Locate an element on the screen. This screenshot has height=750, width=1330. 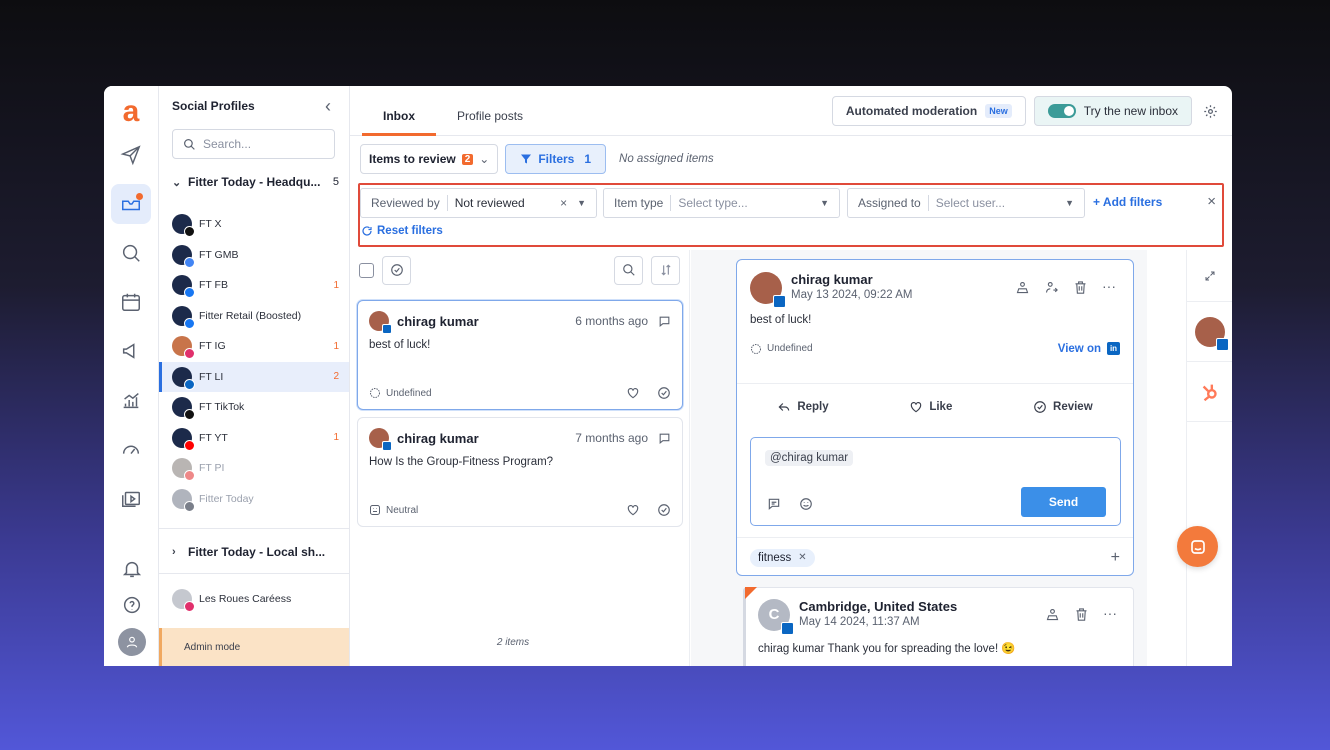
toggle-switch is located at coordinates (1061, 111).